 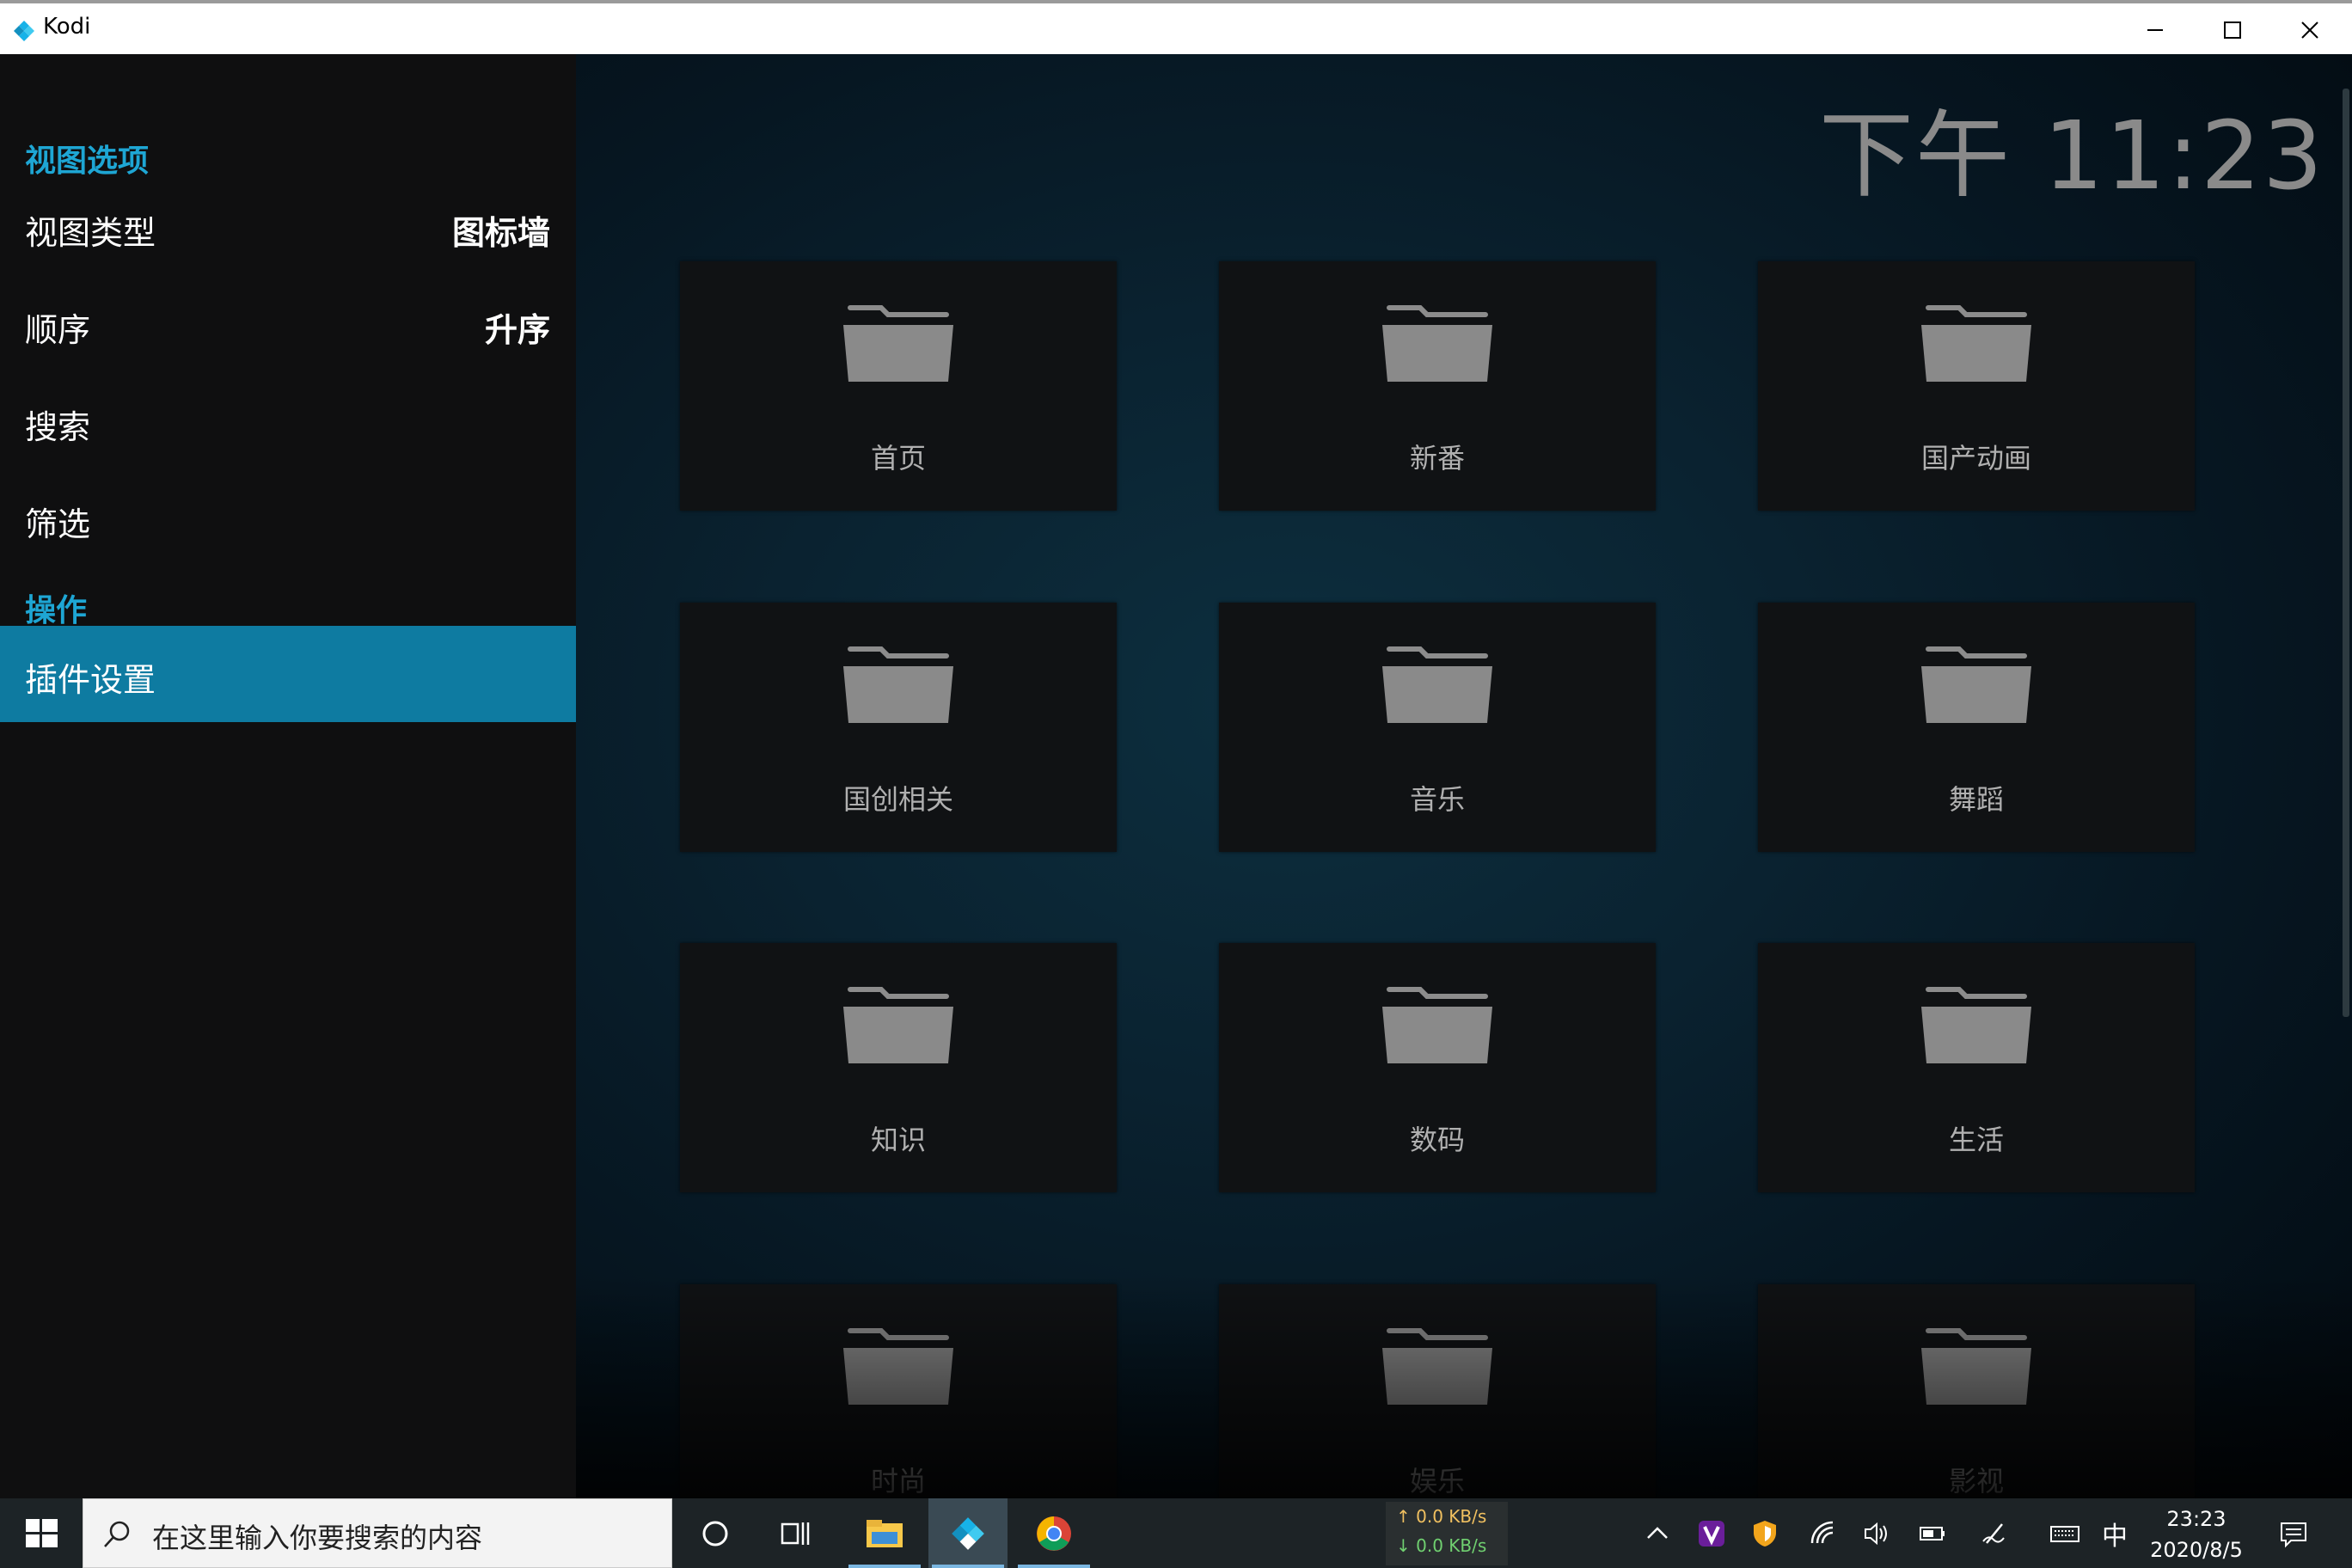 I want to click on folder-label: 生活, so click(x=1976, y=1140).